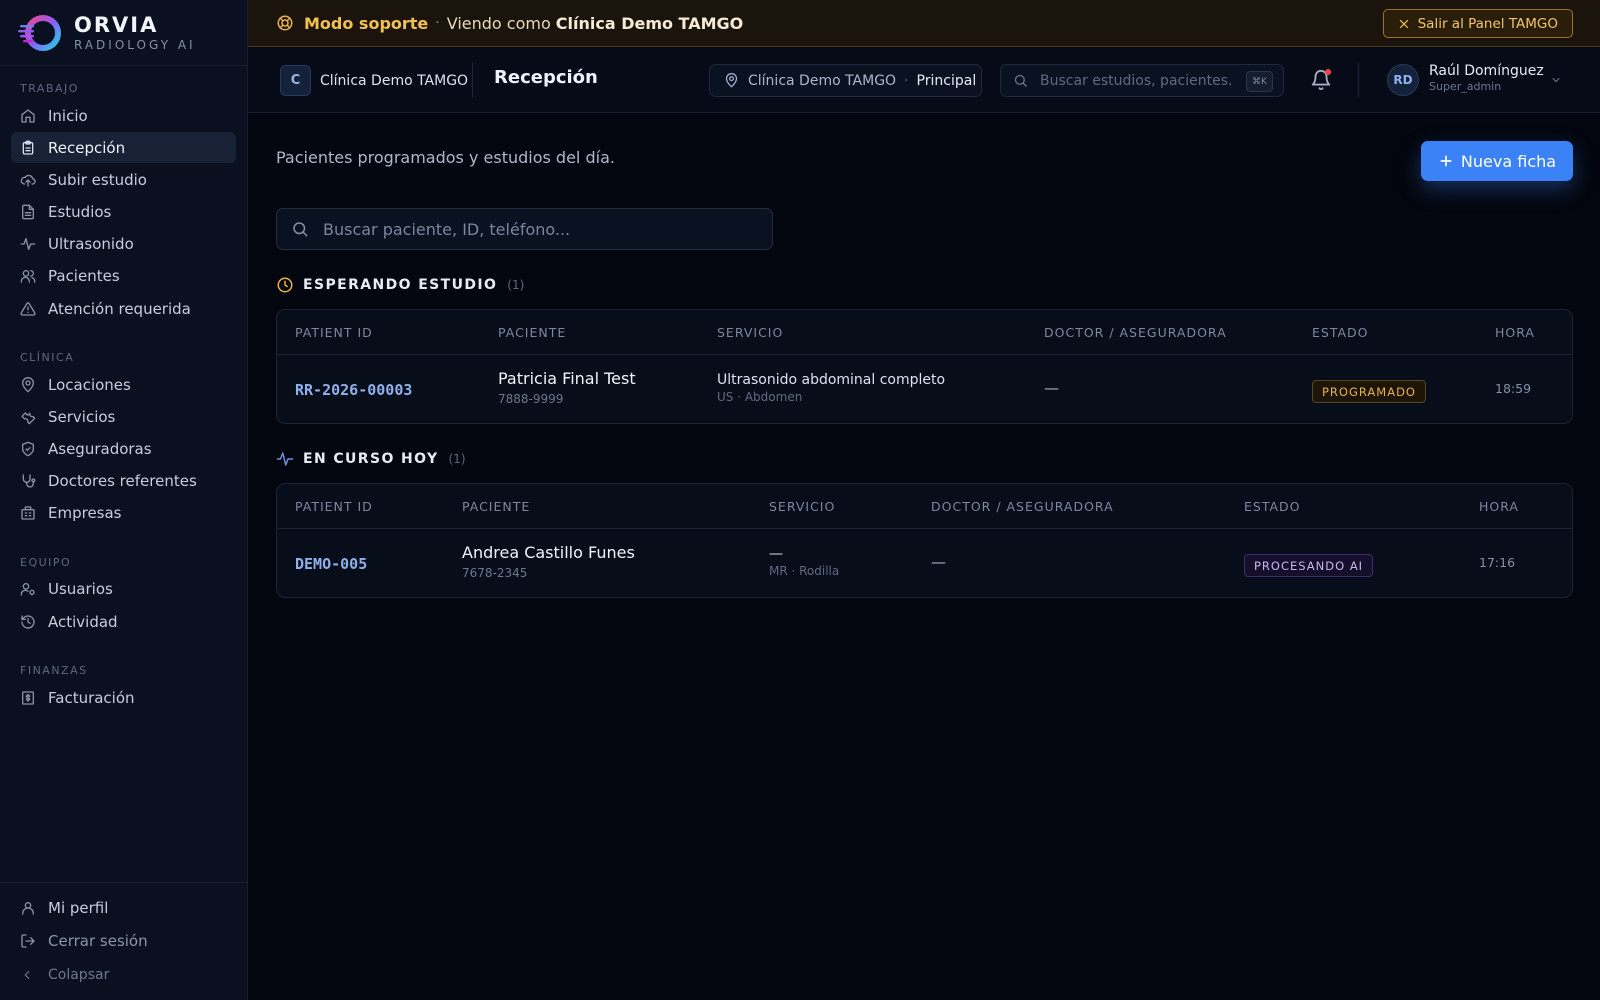  What do you see at coordinates (946, 80) in the screenshot?
I see `location-branch: Principal` at bounding box center [946, 80].